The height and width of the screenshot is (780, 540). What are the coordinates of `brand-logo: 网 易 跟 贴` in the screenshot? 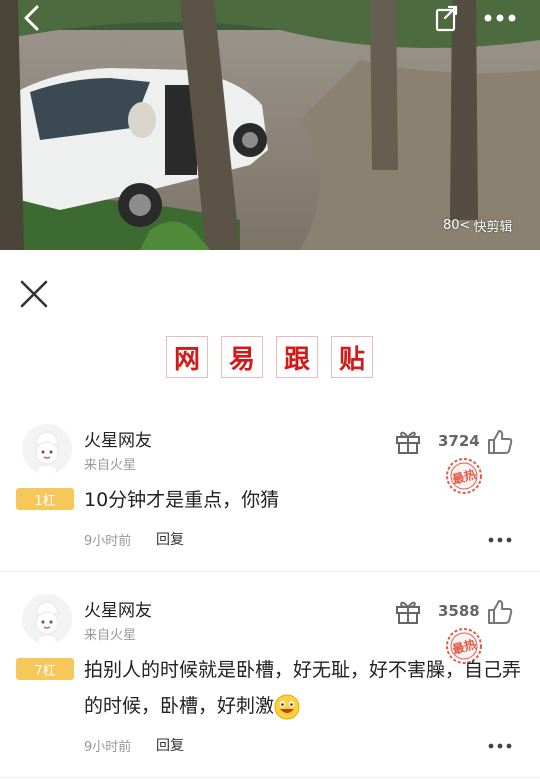 It's located at (269, 357).